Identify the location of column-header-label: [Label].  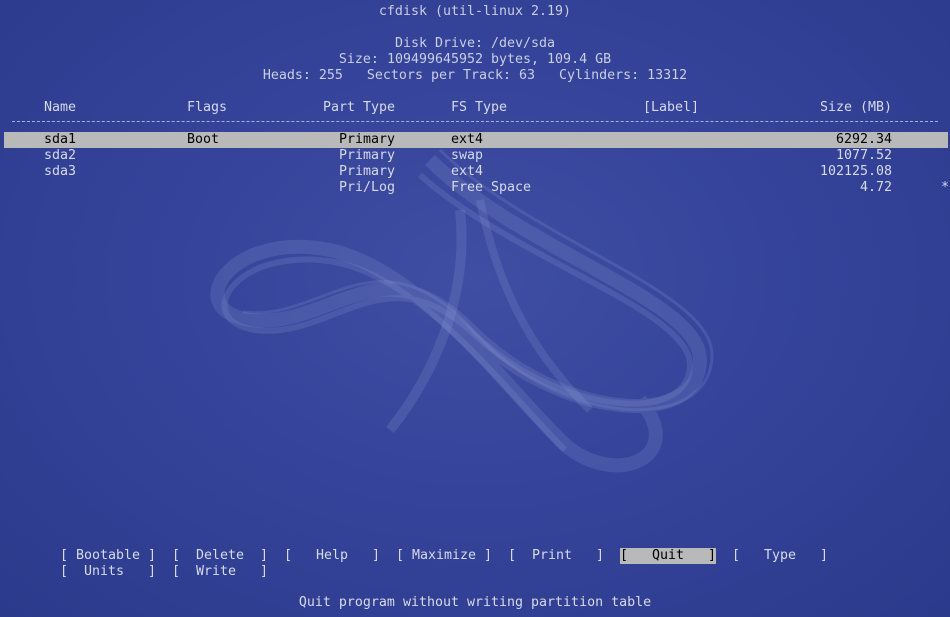
(671, 107).